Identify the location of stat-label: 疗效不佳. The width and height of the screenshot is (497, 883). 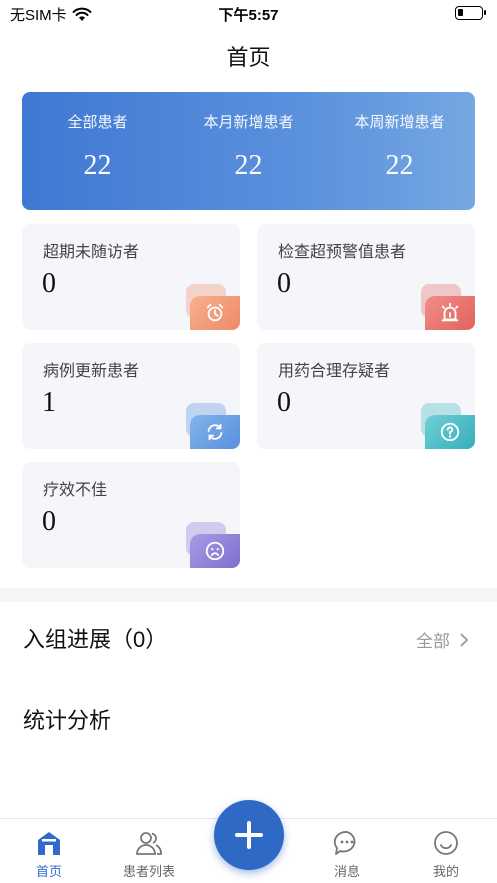
(75, 490).